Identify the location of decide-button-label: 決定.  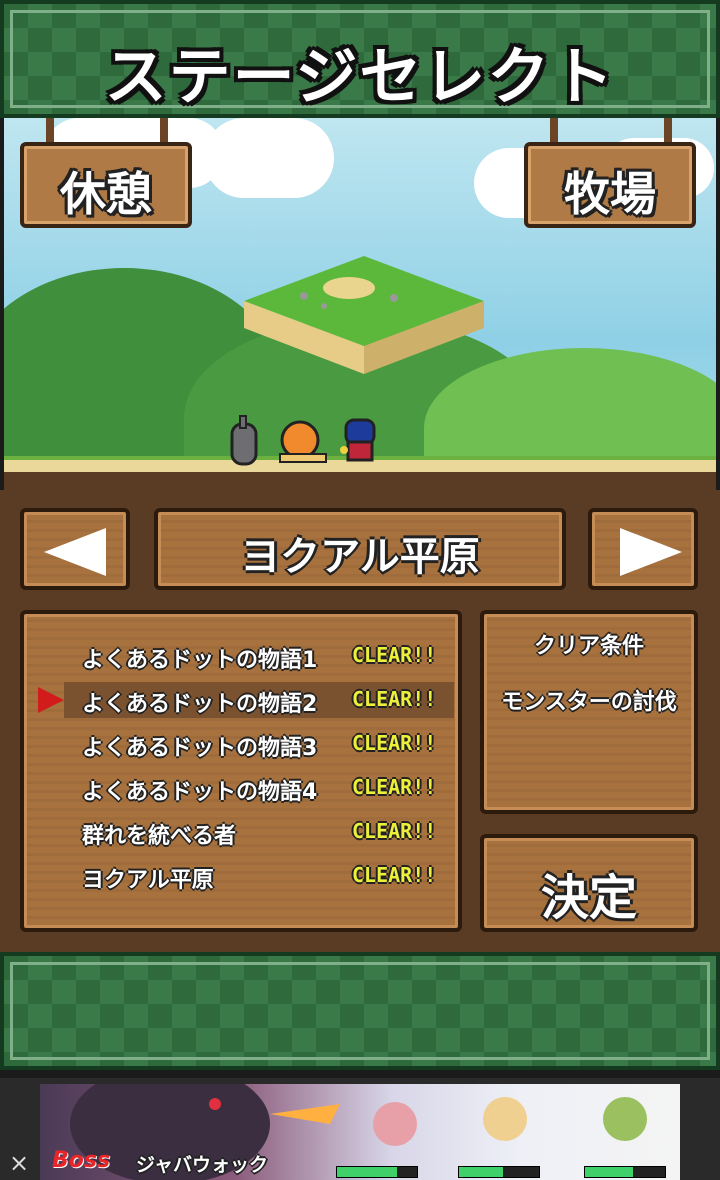
(588, 898).